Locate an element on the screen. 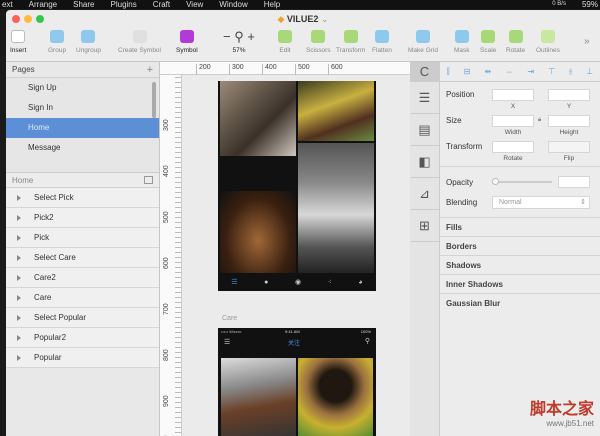  toolbar-group-button: Group is located at coordinates (57, 42).